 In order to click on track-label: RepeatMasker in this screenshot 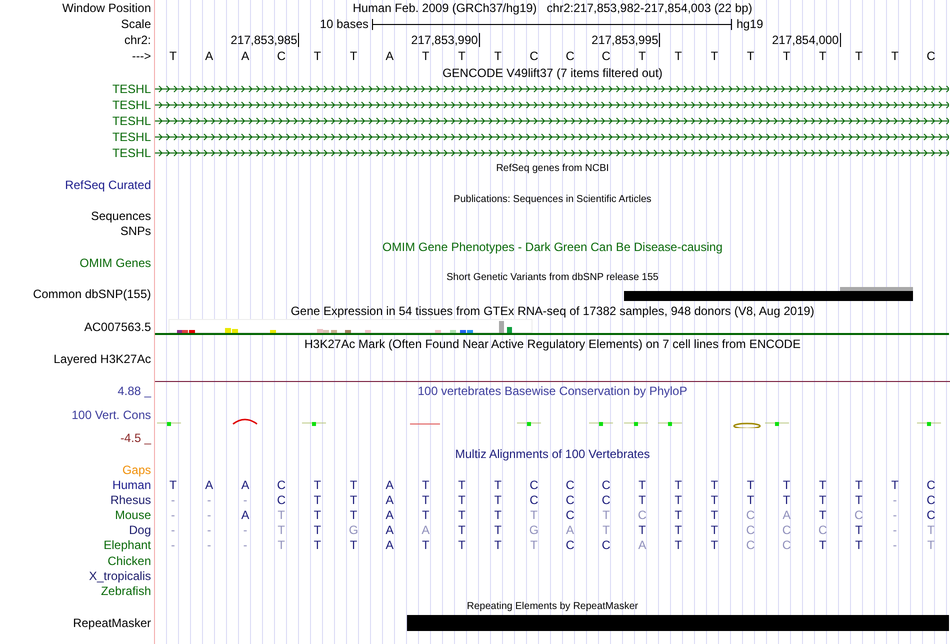, I will do `click(111, 623)`.